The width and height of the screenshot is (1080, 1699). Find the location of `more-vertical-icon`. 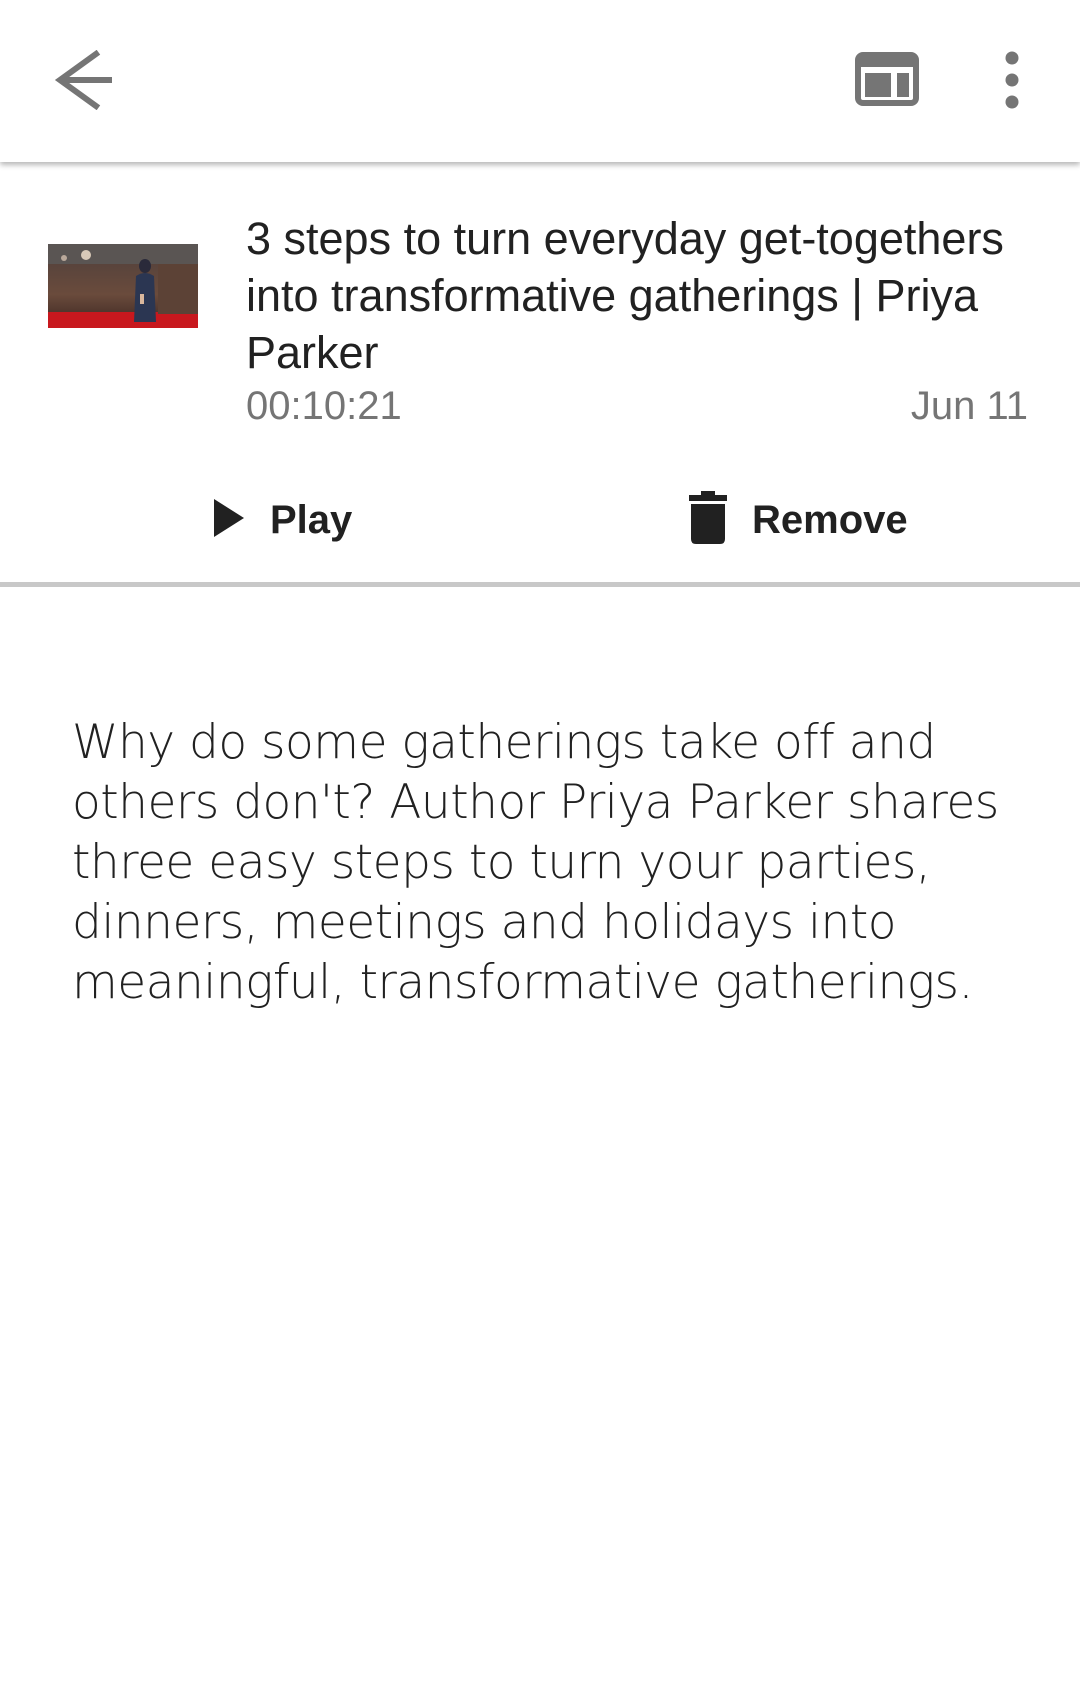

more-vertical-icon is located at coordinates (1012, 80).